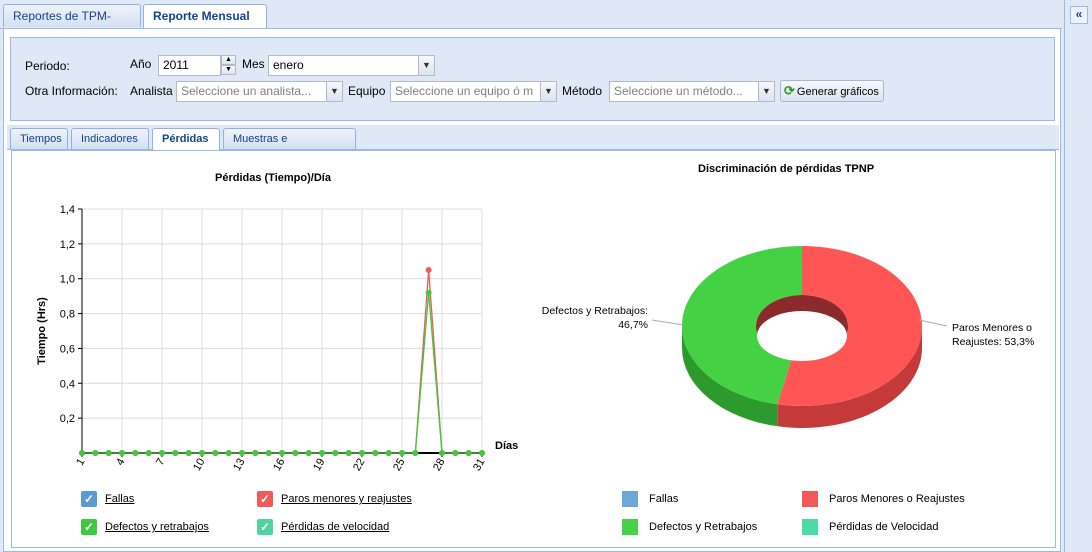  I want to click on legend-label: Pérdidas de velocidad, so click(335, 527).